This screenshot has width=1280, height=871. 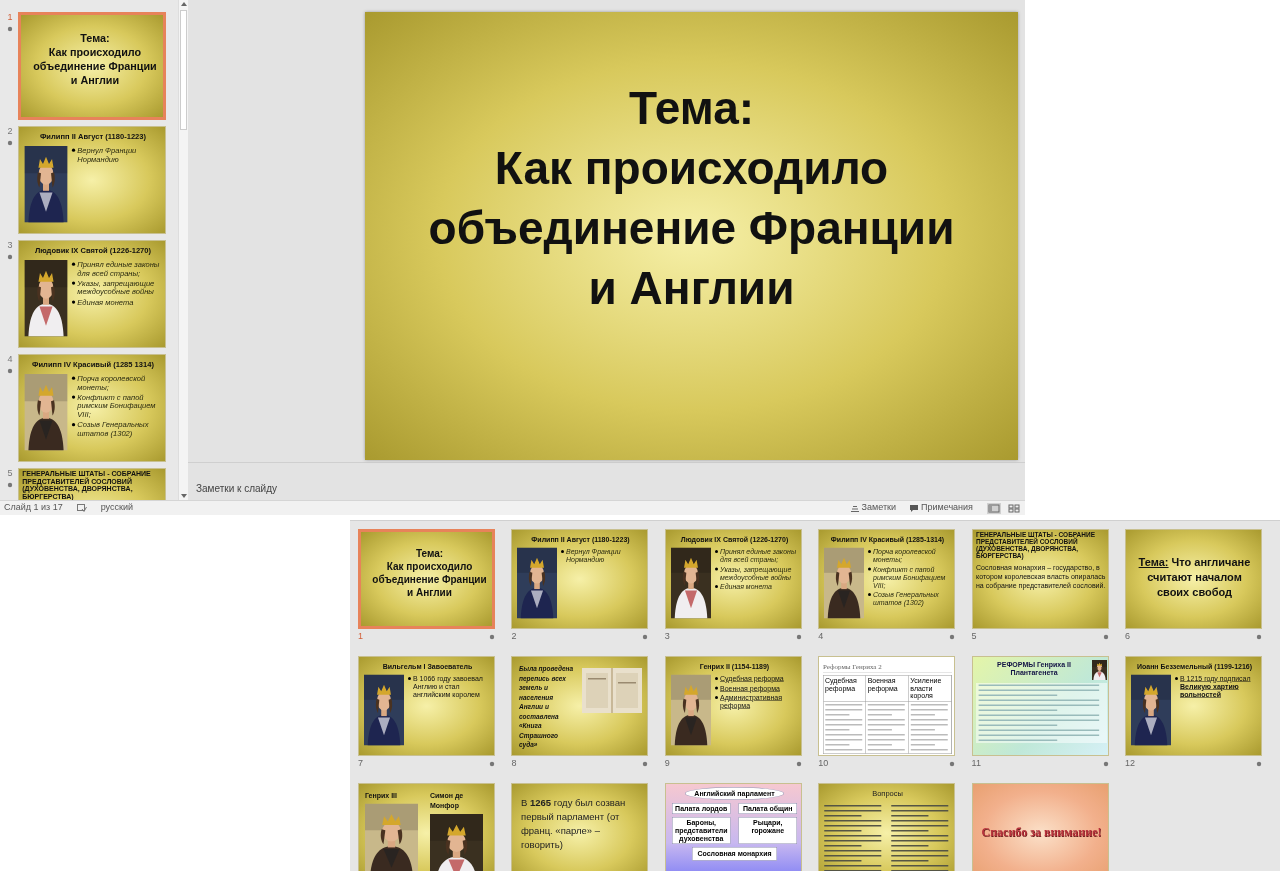 What do you see at coordinates (667, 764) in the screenshot?
I see `slide-number: 9` at bounding box center [667, 764].